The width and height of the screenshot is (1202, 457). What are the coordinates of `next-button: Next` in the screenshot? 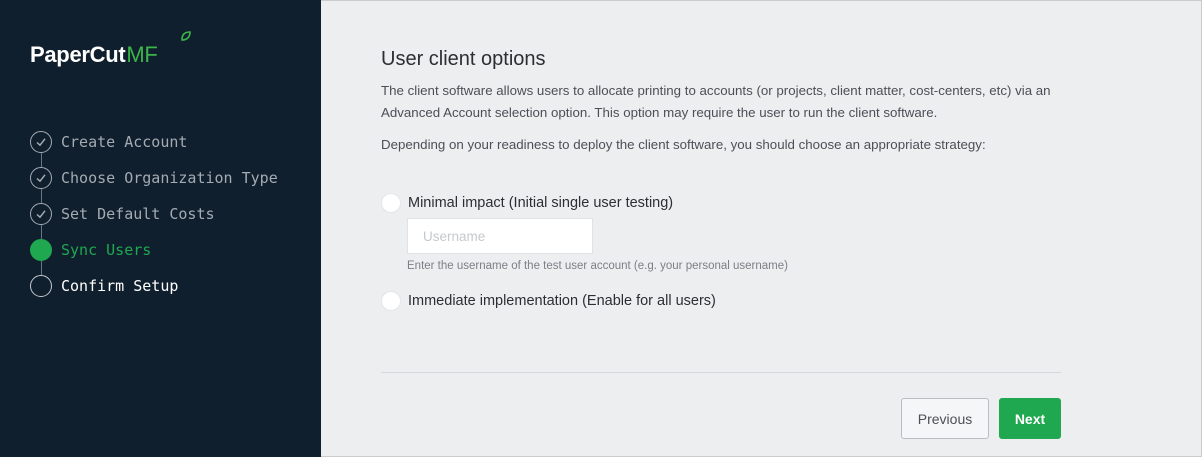 It's located at (1030, 418).